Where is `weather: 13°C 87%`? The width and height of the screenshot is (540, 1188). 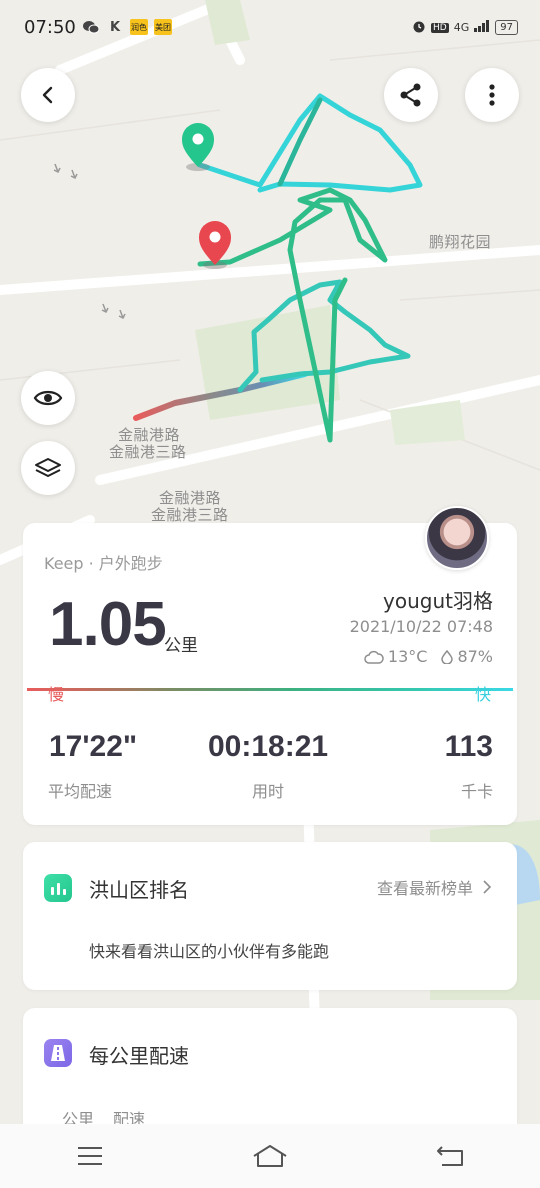
weather: 13°C 87% is located at coordinates (428, 656).